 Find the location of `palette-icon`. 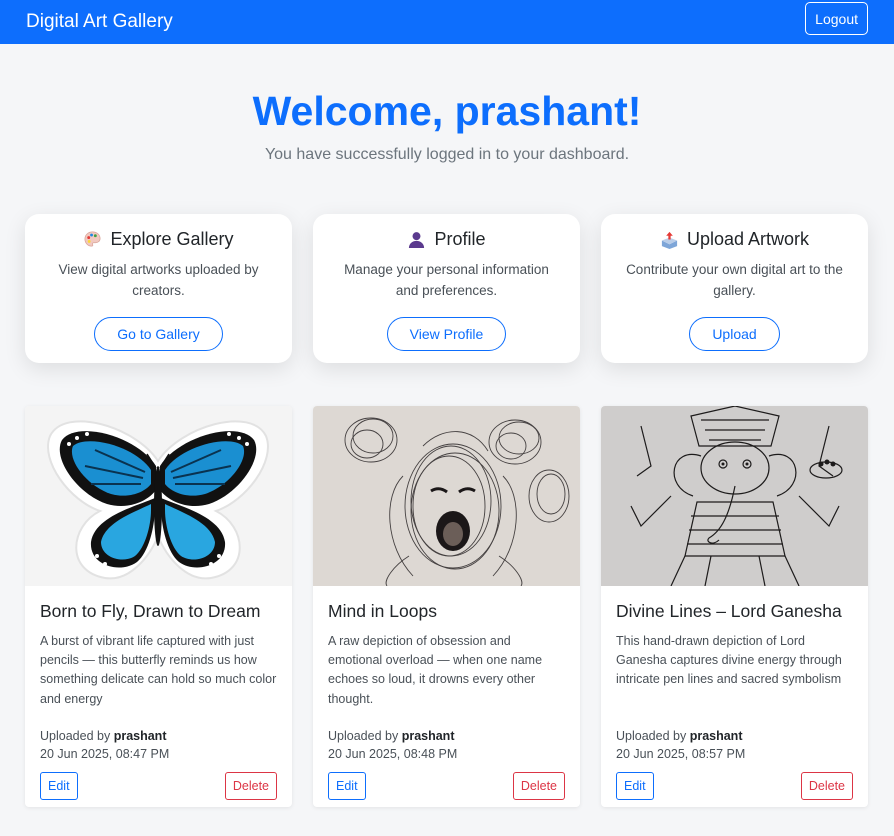

palette-icon is located at coordinates (92, 239).